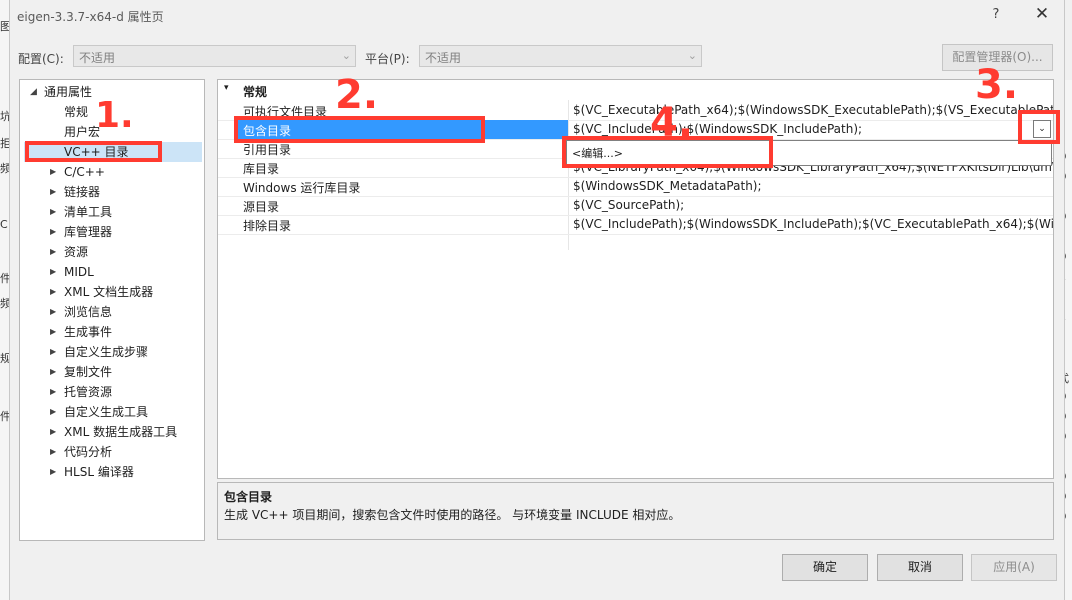  Describe the element at coordinates (226, 88) in the screenshot. I see `collapse-icon: ▾` at that location.